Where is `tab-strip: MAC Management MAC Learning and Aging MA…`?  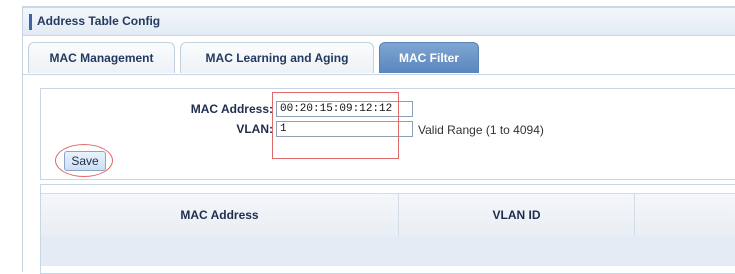
tab-strip: MAC Management MAC Learning and Aging MA… is located at coordinates (379, 55).